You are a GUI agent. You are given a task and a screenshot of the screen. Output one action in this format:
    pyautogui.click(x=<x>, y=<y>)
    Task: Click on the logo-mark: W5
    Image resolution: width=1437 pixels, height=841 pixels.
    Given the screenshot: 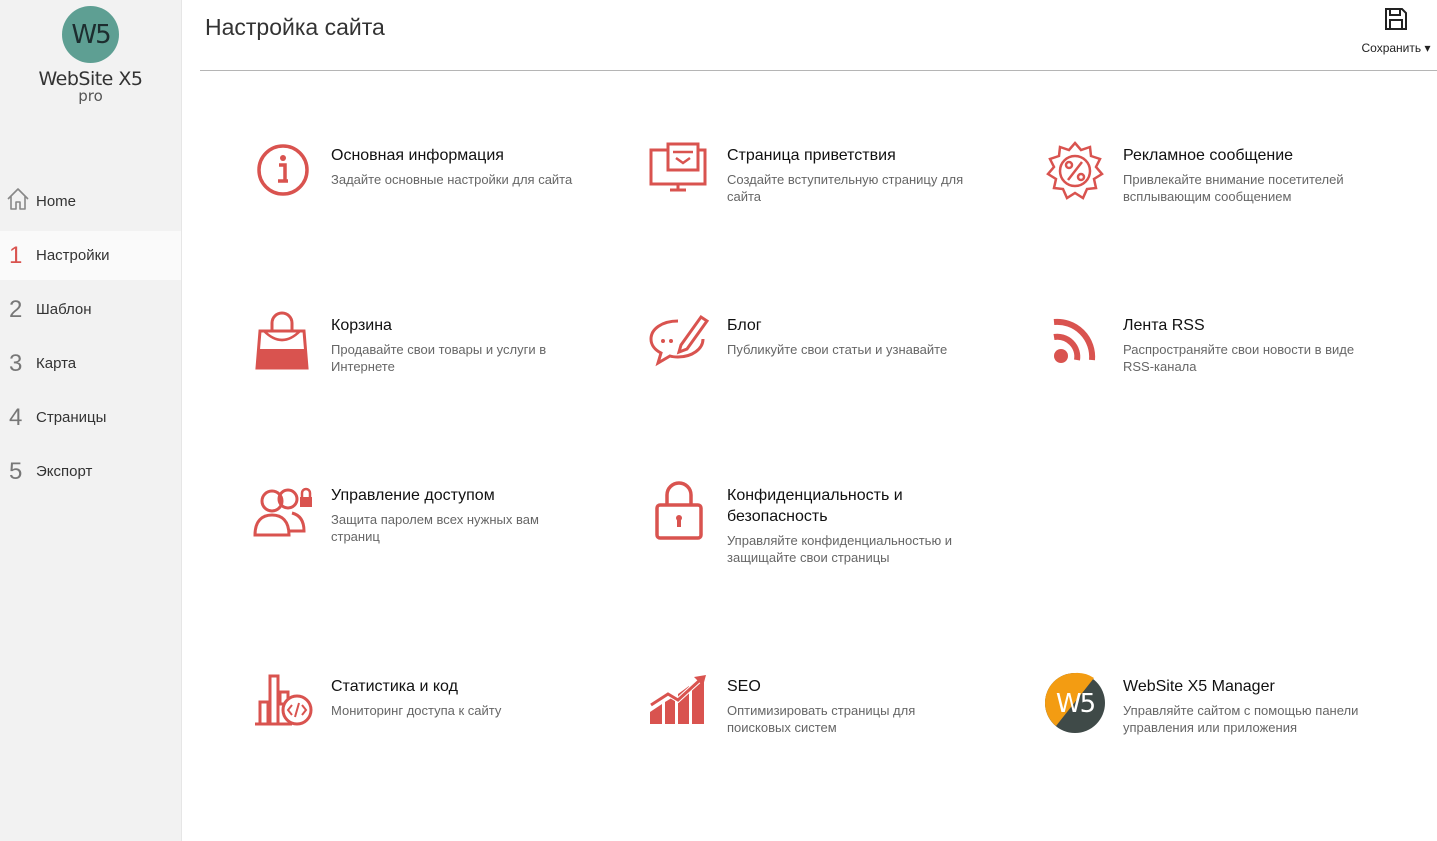 What is the action you would take?
    pyautogui.click(x=90, y=34)
    